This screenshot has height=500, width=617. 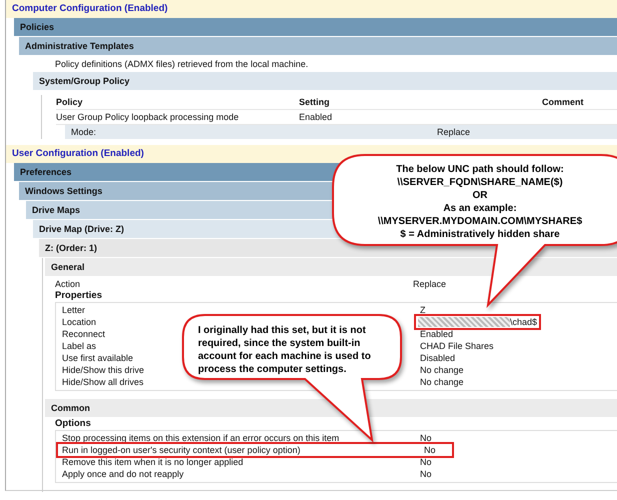 I want to click on column-header: Setting, so click(x=314, y=102).